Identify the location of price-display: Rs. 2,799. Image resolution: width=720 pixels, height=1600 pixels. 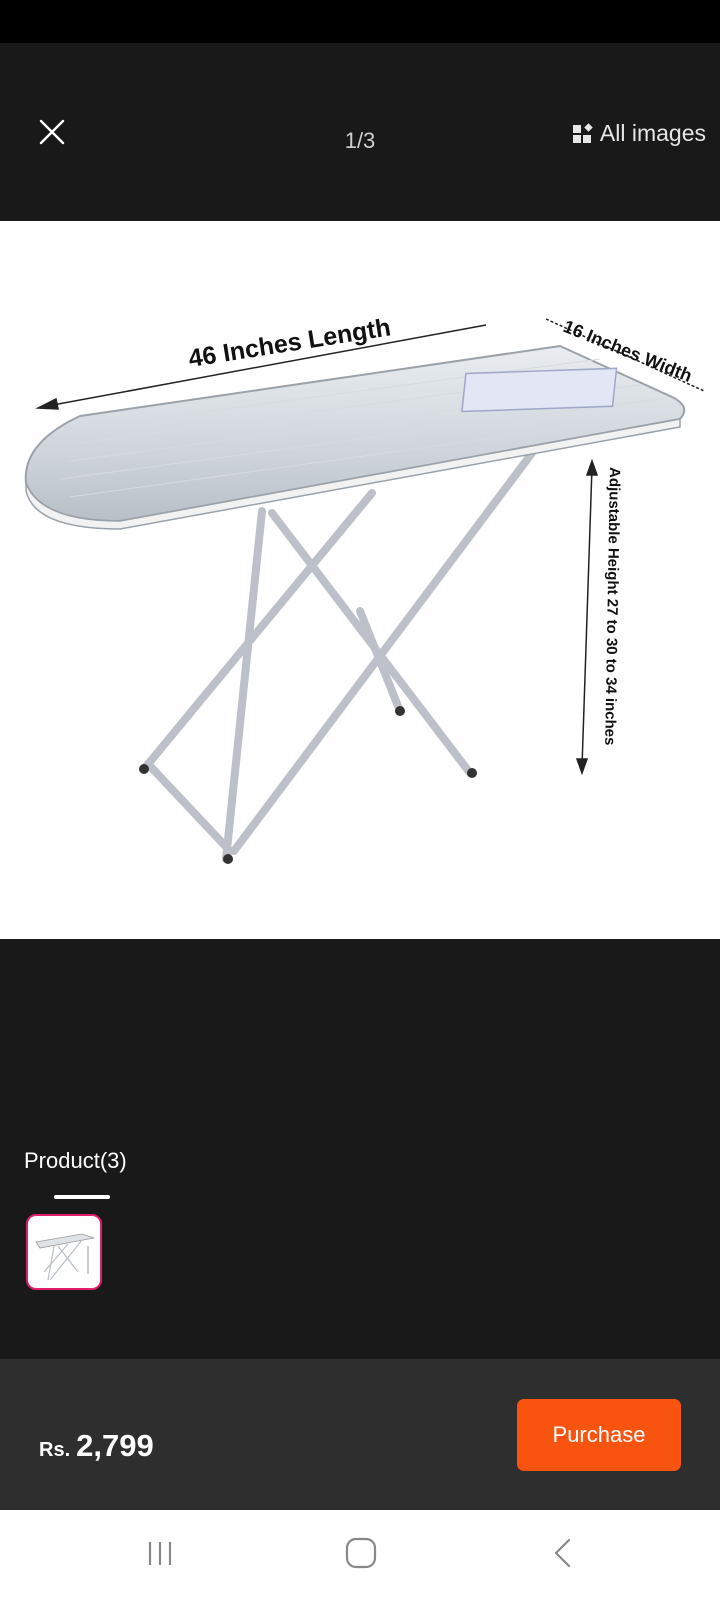
(96, 1446).